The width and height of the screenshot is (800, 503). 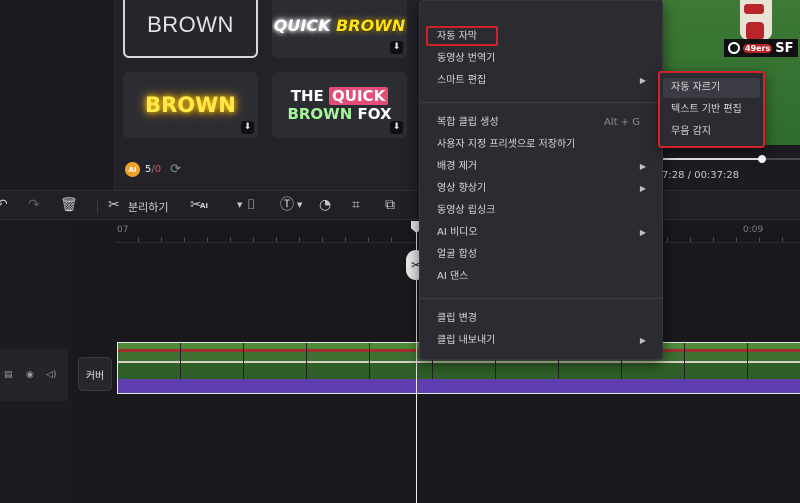 I want to click on redo-icon: ↷, so click(x=34, y=205).